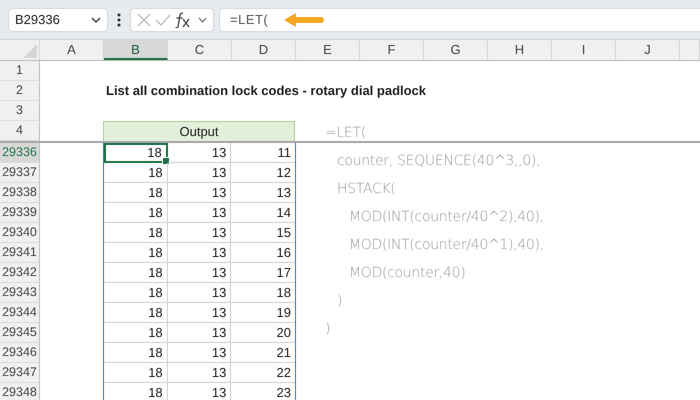 Image resolution: width=700 pixels, height=400 pixels. What do you see at coordinates (446, 245) in the screenshot?
I see `formula-line: MOD(INT(counter/40^1),40),` at bounding box center [446, 245].